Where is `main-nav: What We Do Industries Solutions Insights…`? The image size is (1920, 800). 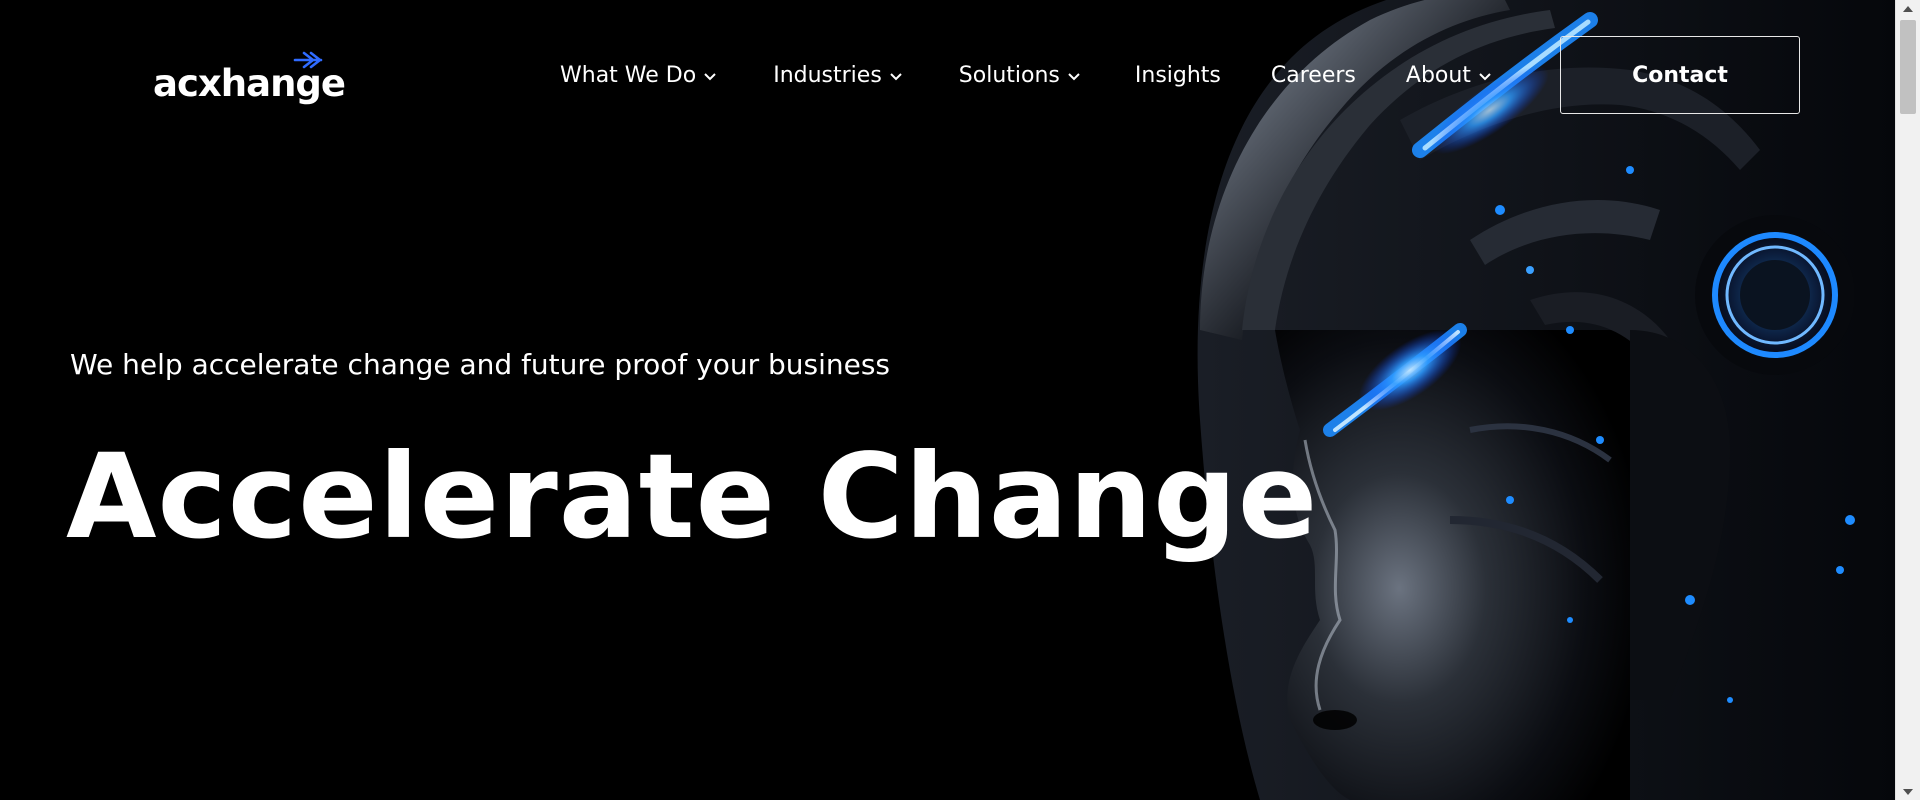
main-nav: What We Do Industries Solutions Insights… is located at coordinates (1026, 75).